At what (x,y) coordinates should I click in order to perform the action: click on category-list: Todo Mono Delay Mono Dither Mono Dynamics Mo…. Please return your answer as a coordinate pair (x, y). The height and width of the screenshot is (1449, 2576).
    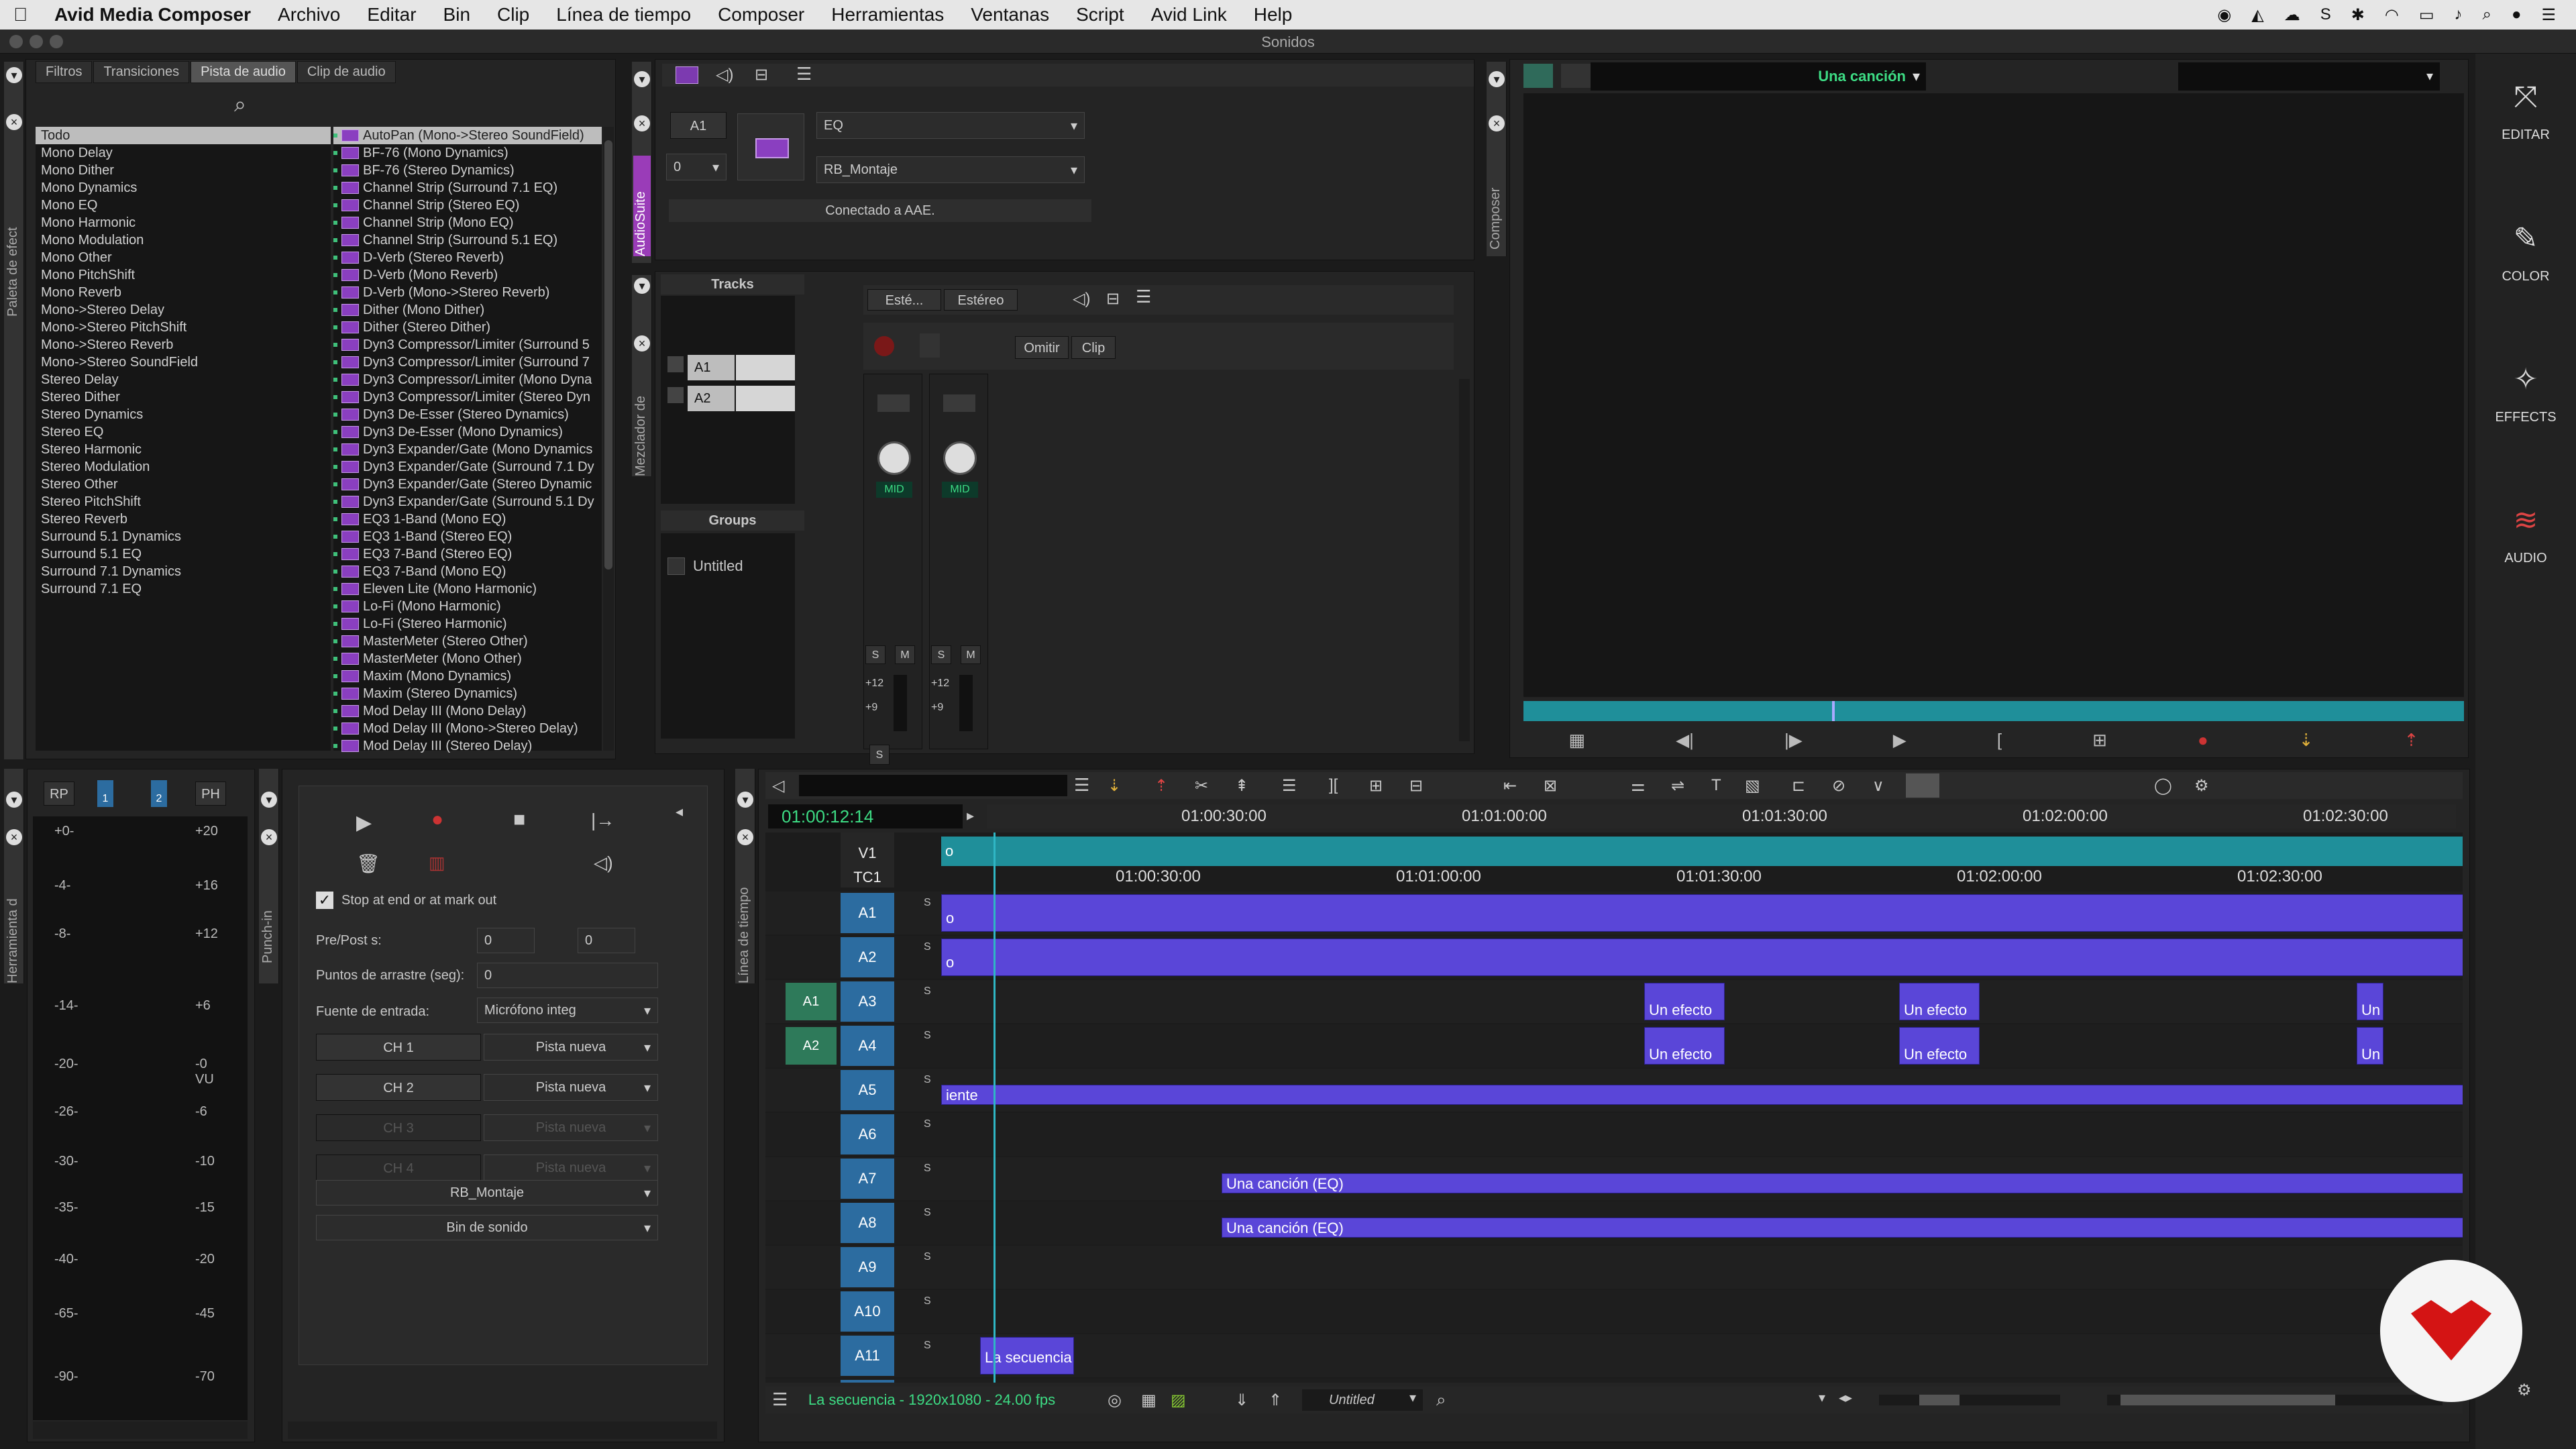
    Looking at the image, I should click on (183, 439).